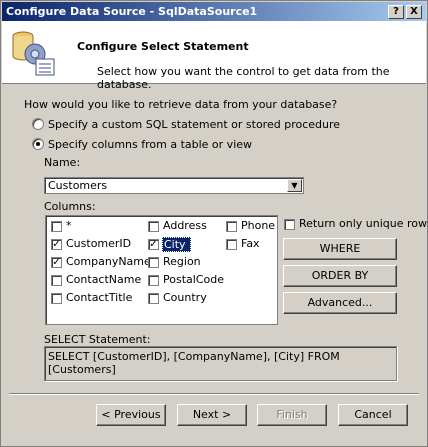  Describe the element at coordinates (38, 124) in the screenshot. I see `custom-sql-radio` at that location.